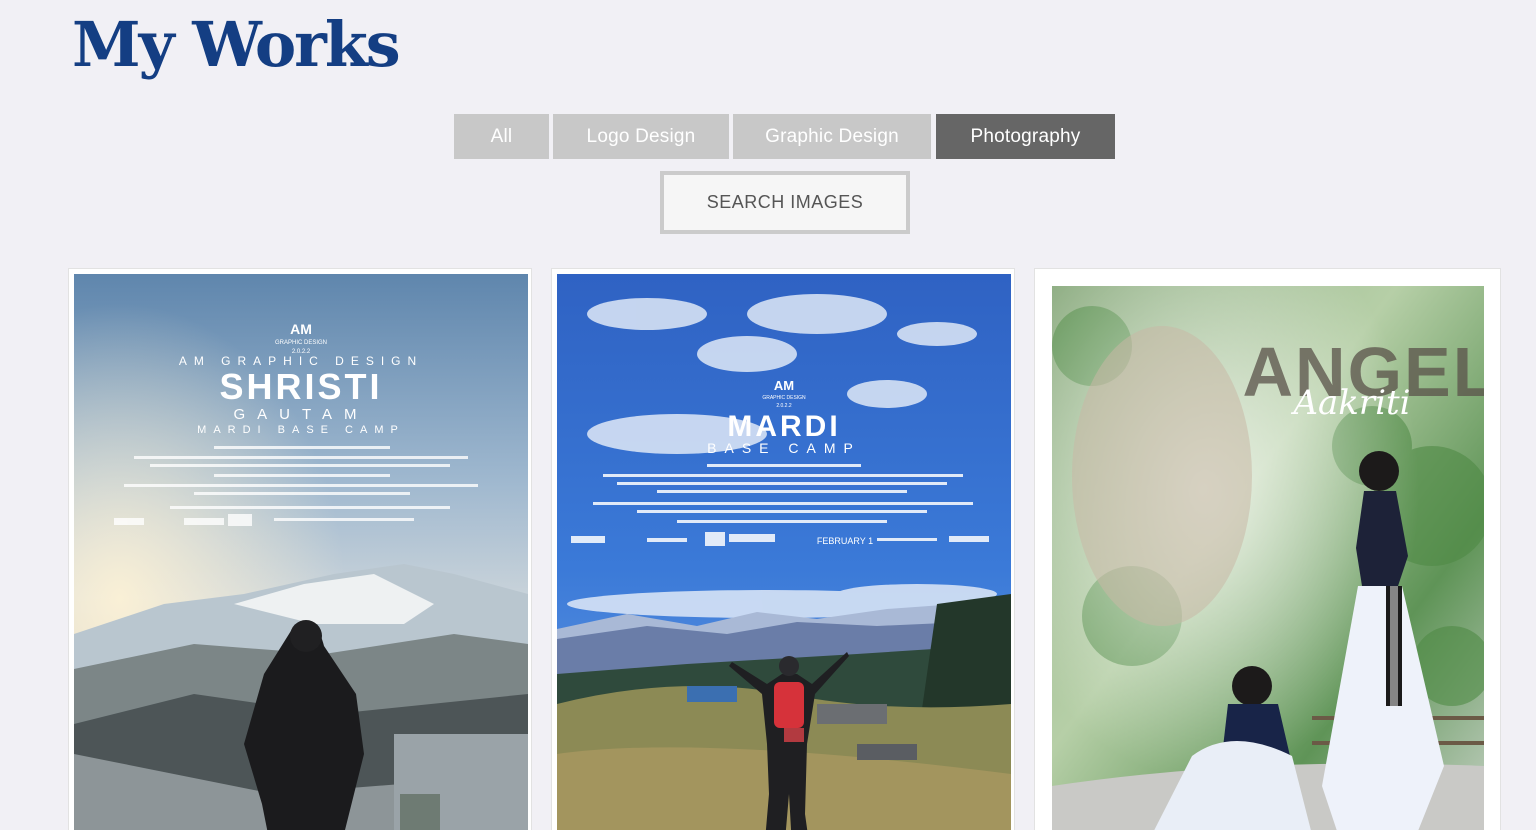 The width and height of the screenshot is (1536, 830). I want to click on overlay-face, so click(1162, 476).